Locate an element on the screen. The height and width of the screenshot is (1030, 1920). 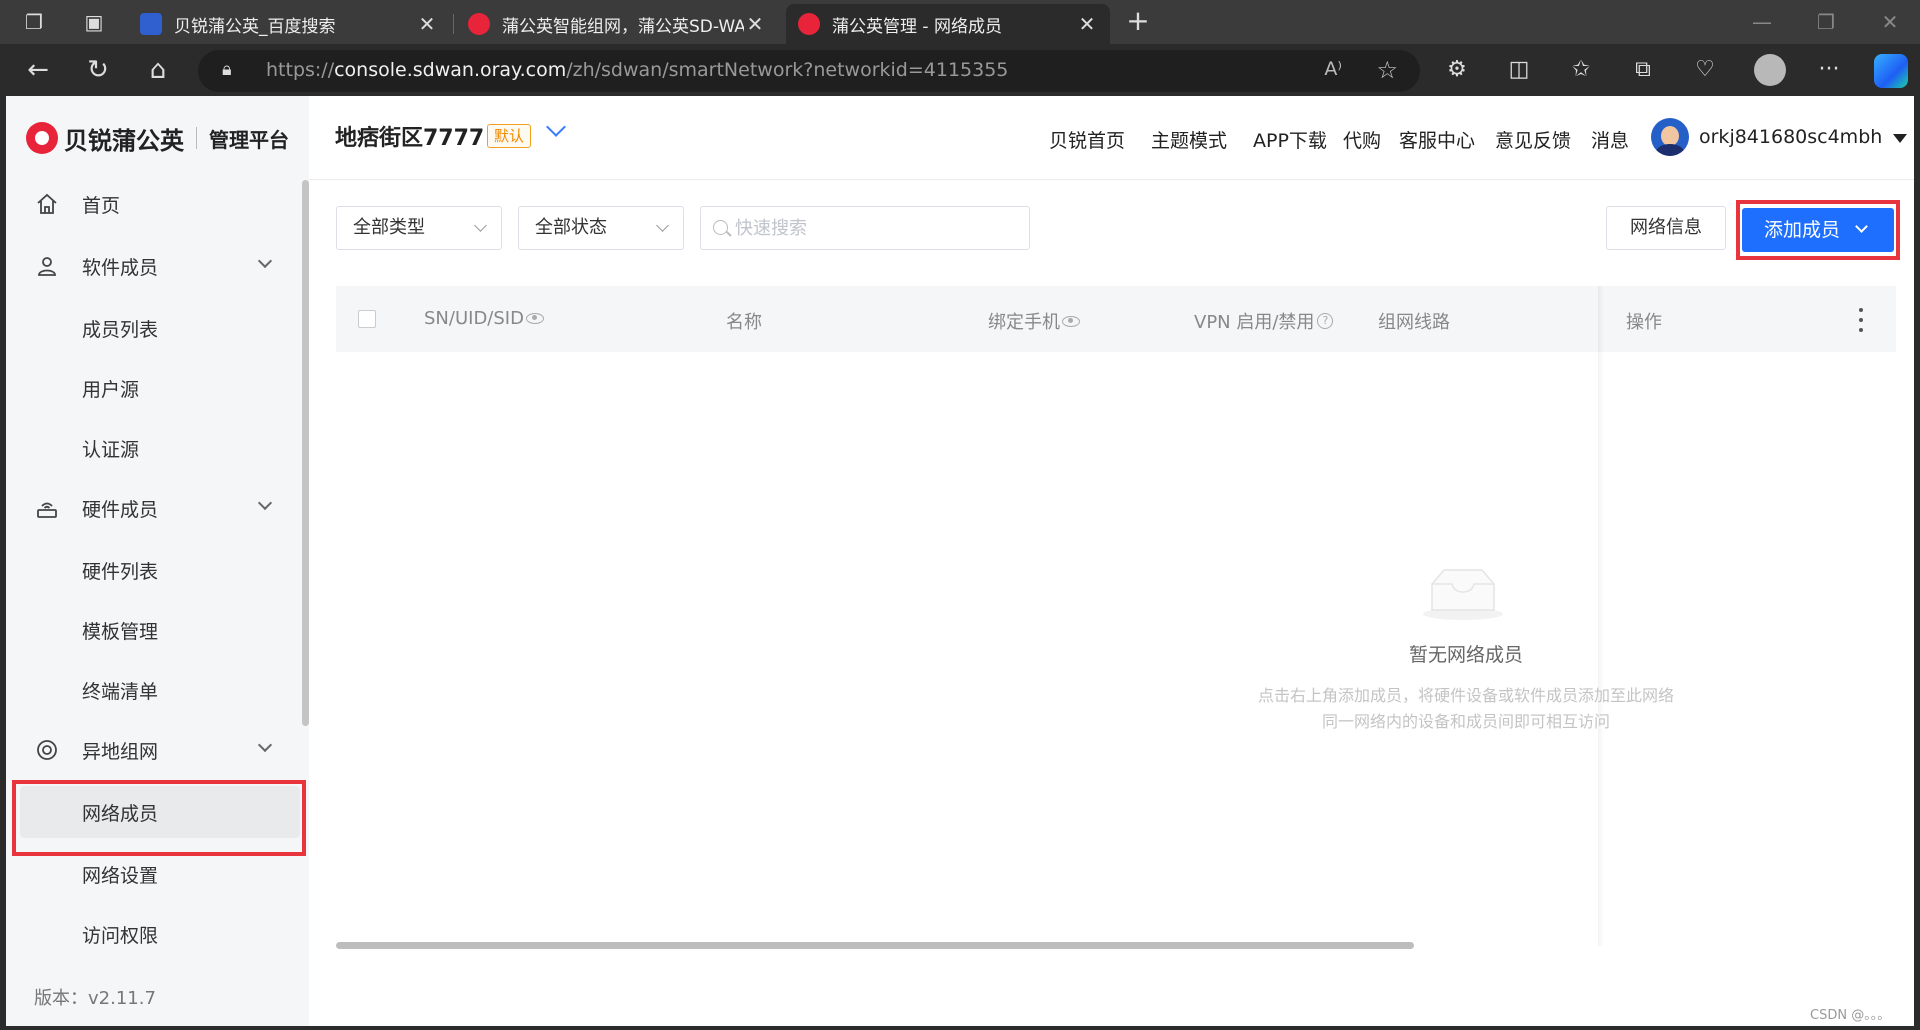
table-header: SN/UID/SID 名称 绑定手机 VPN 启用/禁用? 组网线路 操作 is located at coordinates (1116, 319).